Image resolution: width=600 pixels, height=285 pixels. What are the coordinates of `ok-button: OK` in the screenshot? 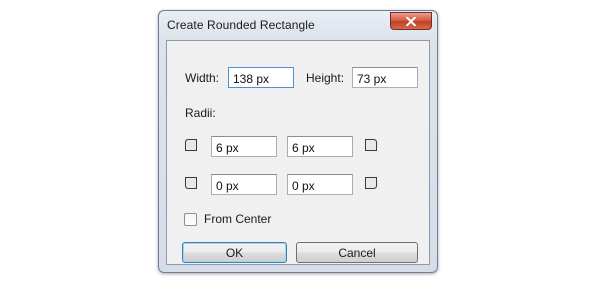 It's located at (234, 252).